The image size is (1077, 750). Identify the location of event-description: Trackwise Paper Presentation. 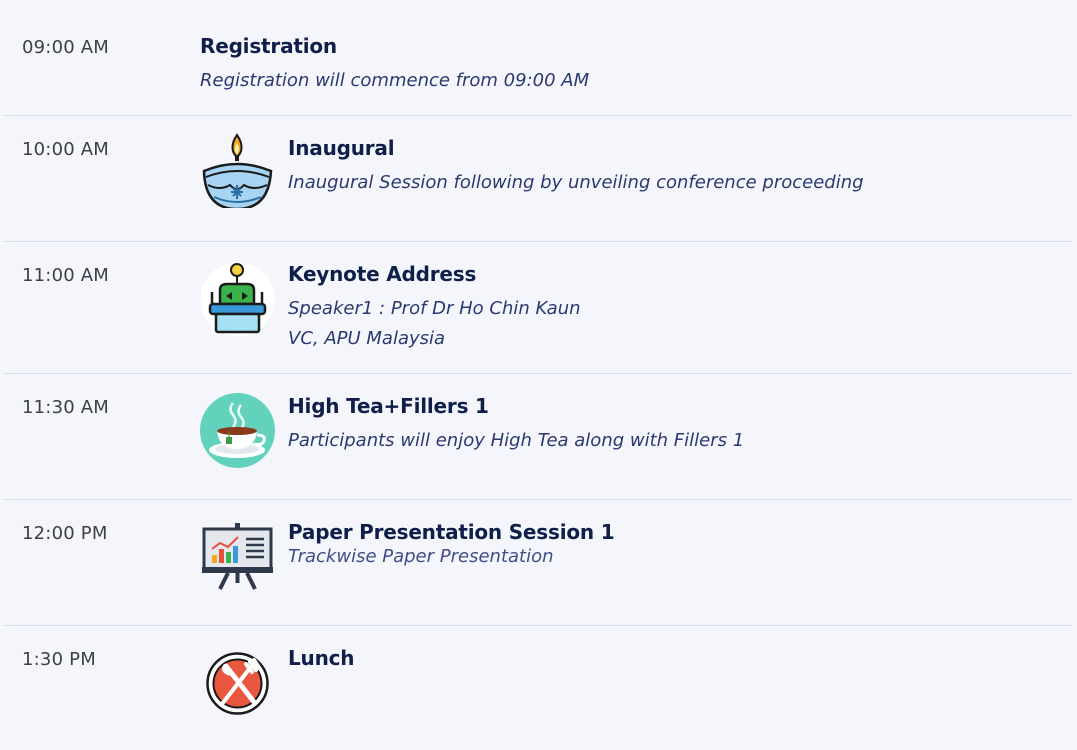
(421, 556).